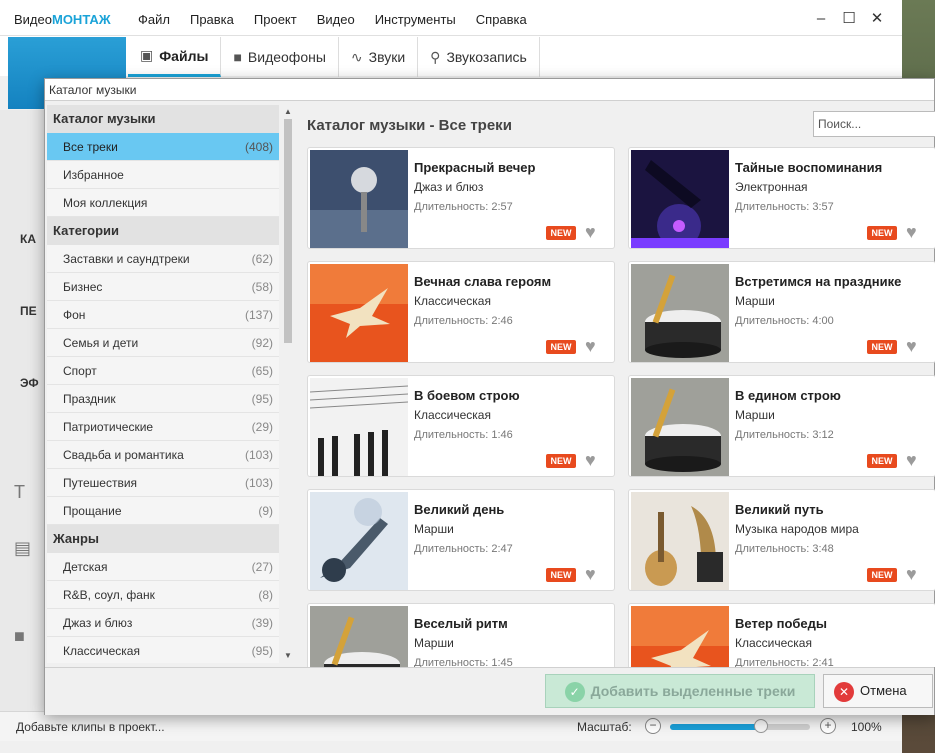 The height and width of the screenshot is (753, 935). Describe the element at coordinates (92, 511) in the screenshot. I see `category-label: Прощание` at that location.